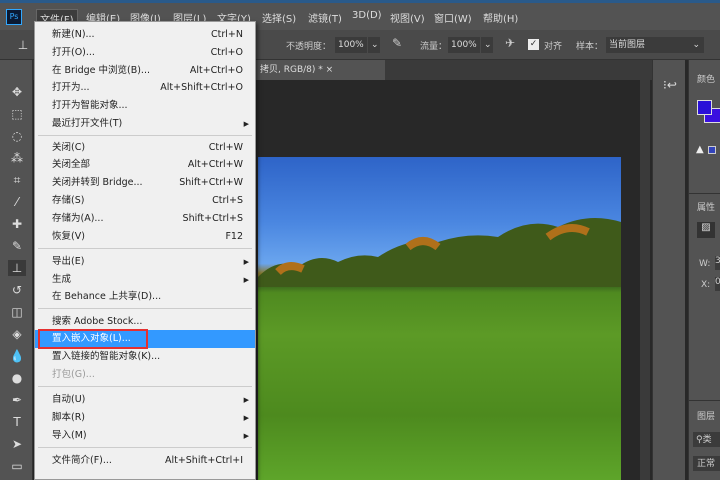  What do you see at coordinates (145, 71) in the screenshot?
I see `menu-item: 在 Bridge 中浏览(B)... Alt+Ctrl+O` at bounding box center [145, 71].